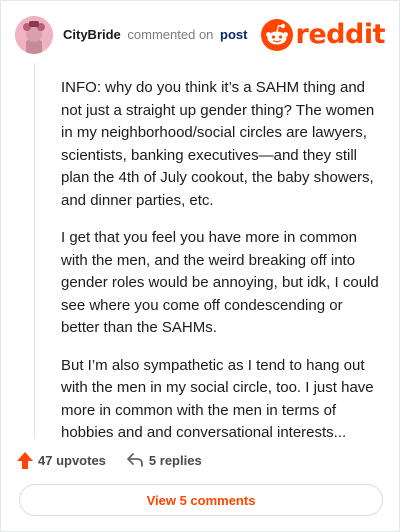 The image size is (400, 532). Describe the element at coordinates (109, 460) in the screenshot. I see `comment-actions: 47 upvotes 5 replies` at that location.